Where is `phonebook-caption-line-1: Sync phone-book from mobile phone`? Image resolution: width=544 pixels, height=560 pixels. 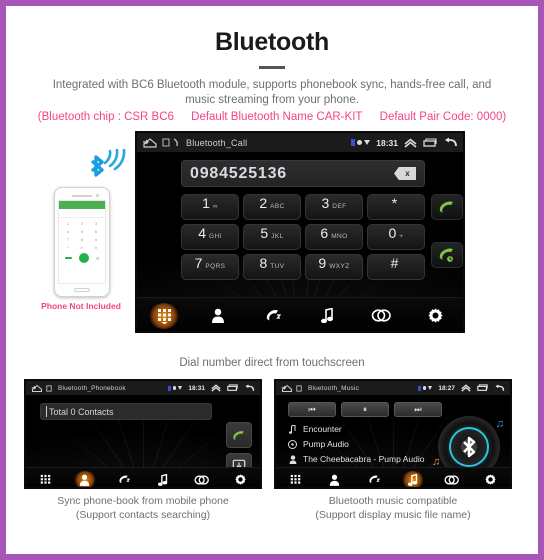
phonebook-caption-line-1: Sync phone-book from mobile phone is located at coordinates (143, 501).